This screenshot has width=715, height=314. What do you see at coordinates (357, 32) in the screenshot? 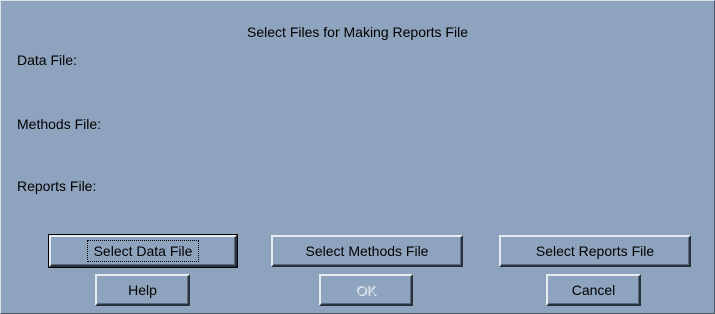
I see `dialog-title: Select Files for Making Reports File` at bounding box center [357, 32].